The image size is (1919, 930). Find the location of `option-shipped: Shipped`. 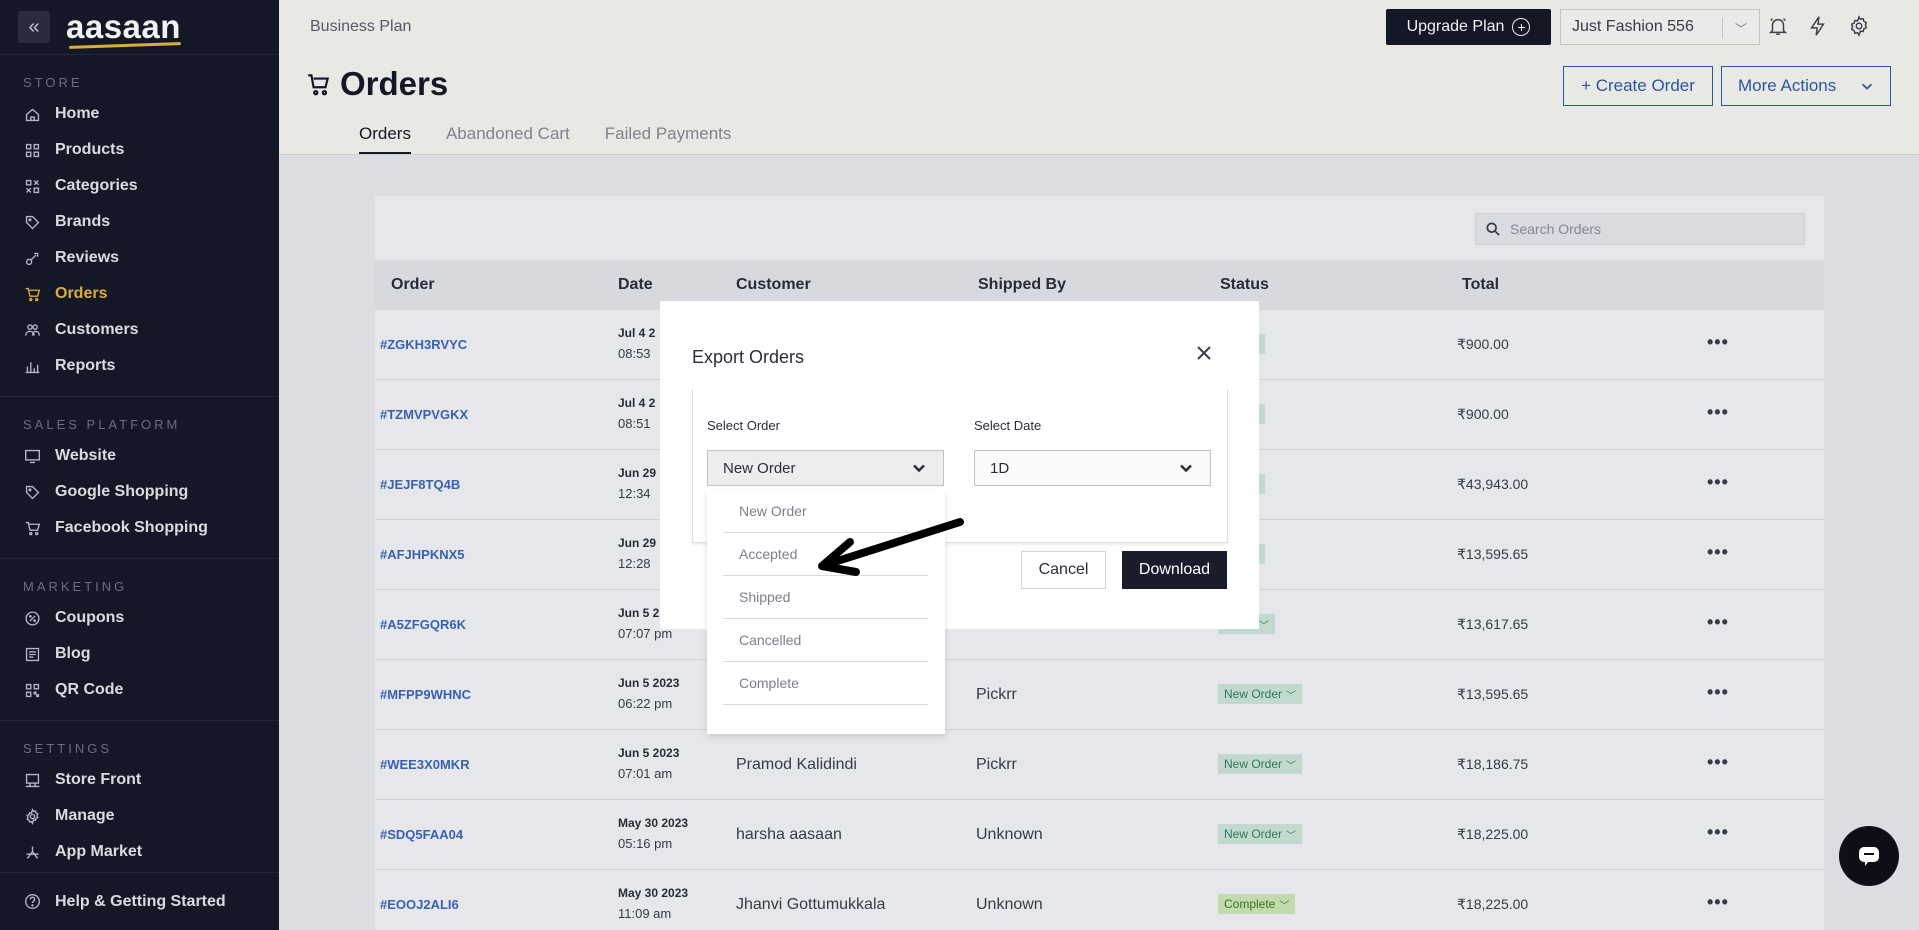

option-shipped: Shipped is located at coordinates (825, 597).